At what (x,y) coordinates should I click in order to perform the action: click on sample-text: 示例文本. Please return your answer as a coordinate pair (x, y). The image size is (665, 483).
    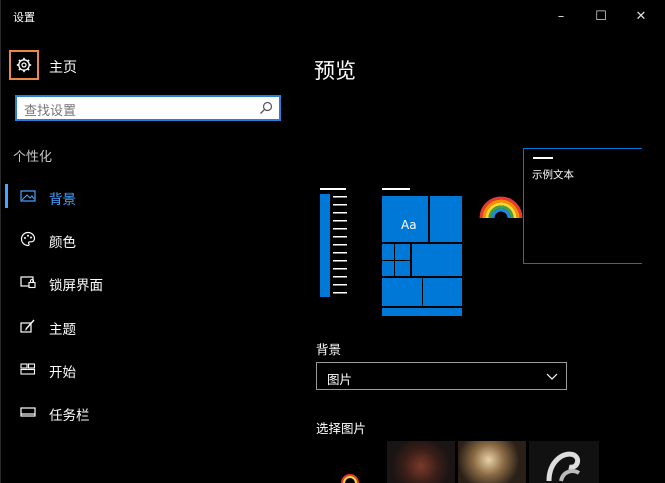
    Looking at the image, I should click on (553, 175).